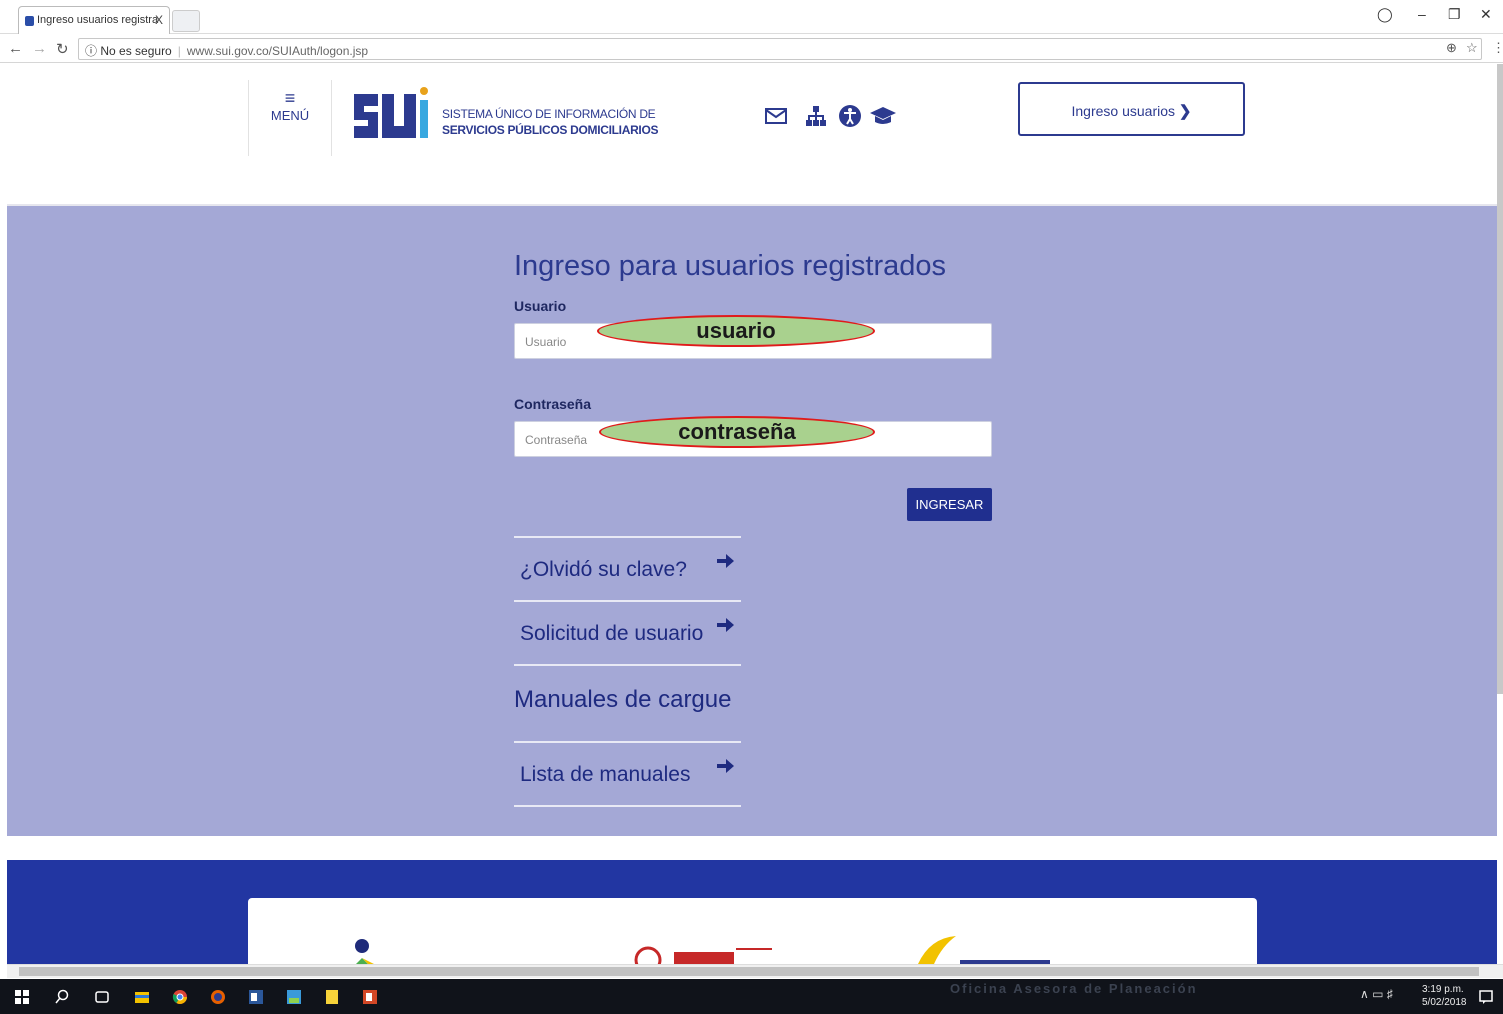  I want to click on browser-menu-icon: ⋮, so click(1497, 48).